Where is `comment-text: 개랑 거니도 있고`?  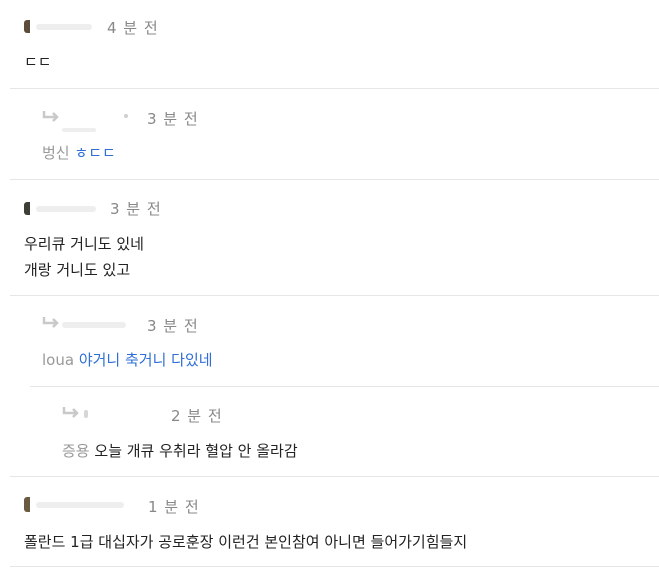 comment-text: 개랑 거니도 있고 is located at coordinates (77, 270).